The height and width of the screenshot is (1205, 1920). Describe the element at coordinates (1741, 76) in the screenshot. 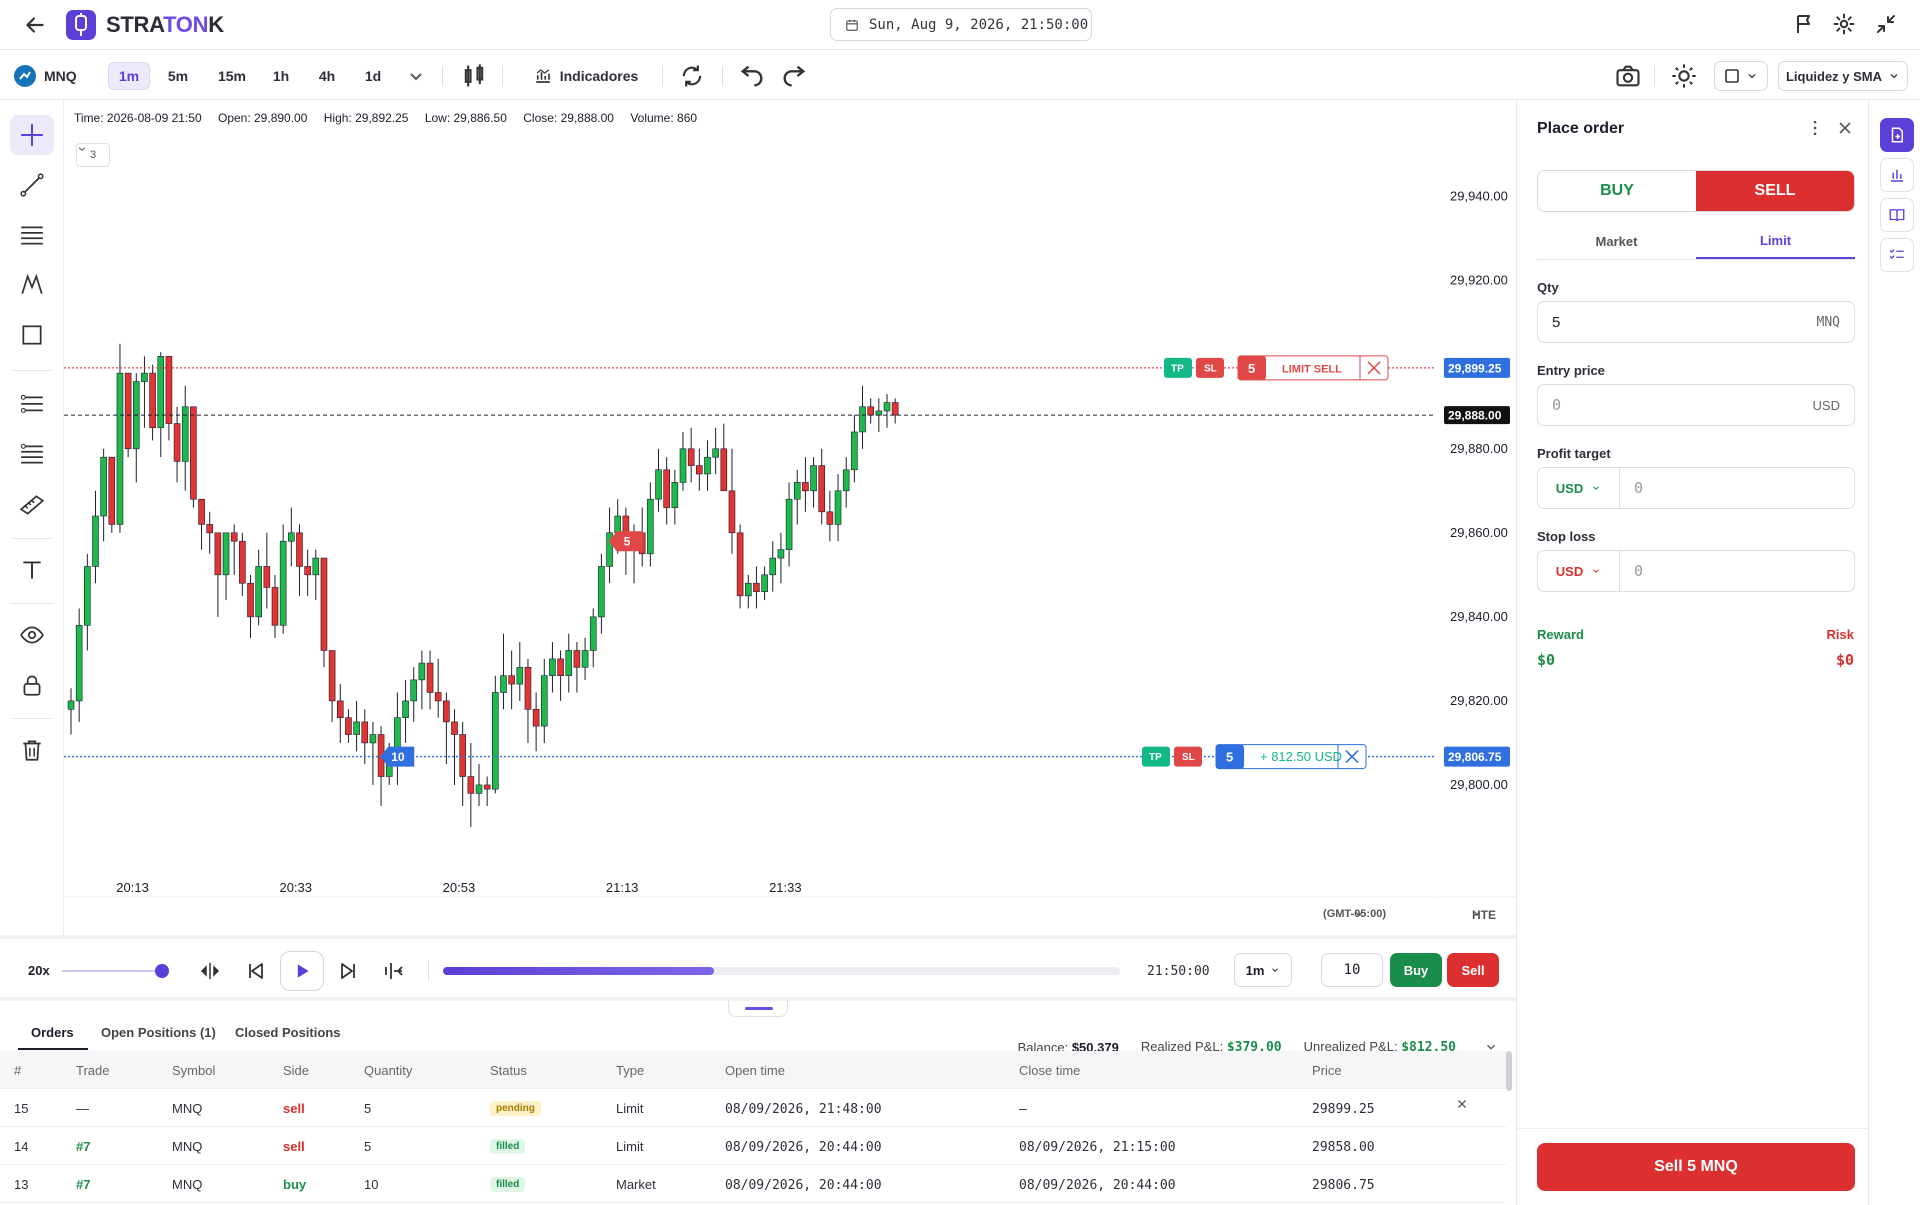

I see `layout-toggle` at that location.